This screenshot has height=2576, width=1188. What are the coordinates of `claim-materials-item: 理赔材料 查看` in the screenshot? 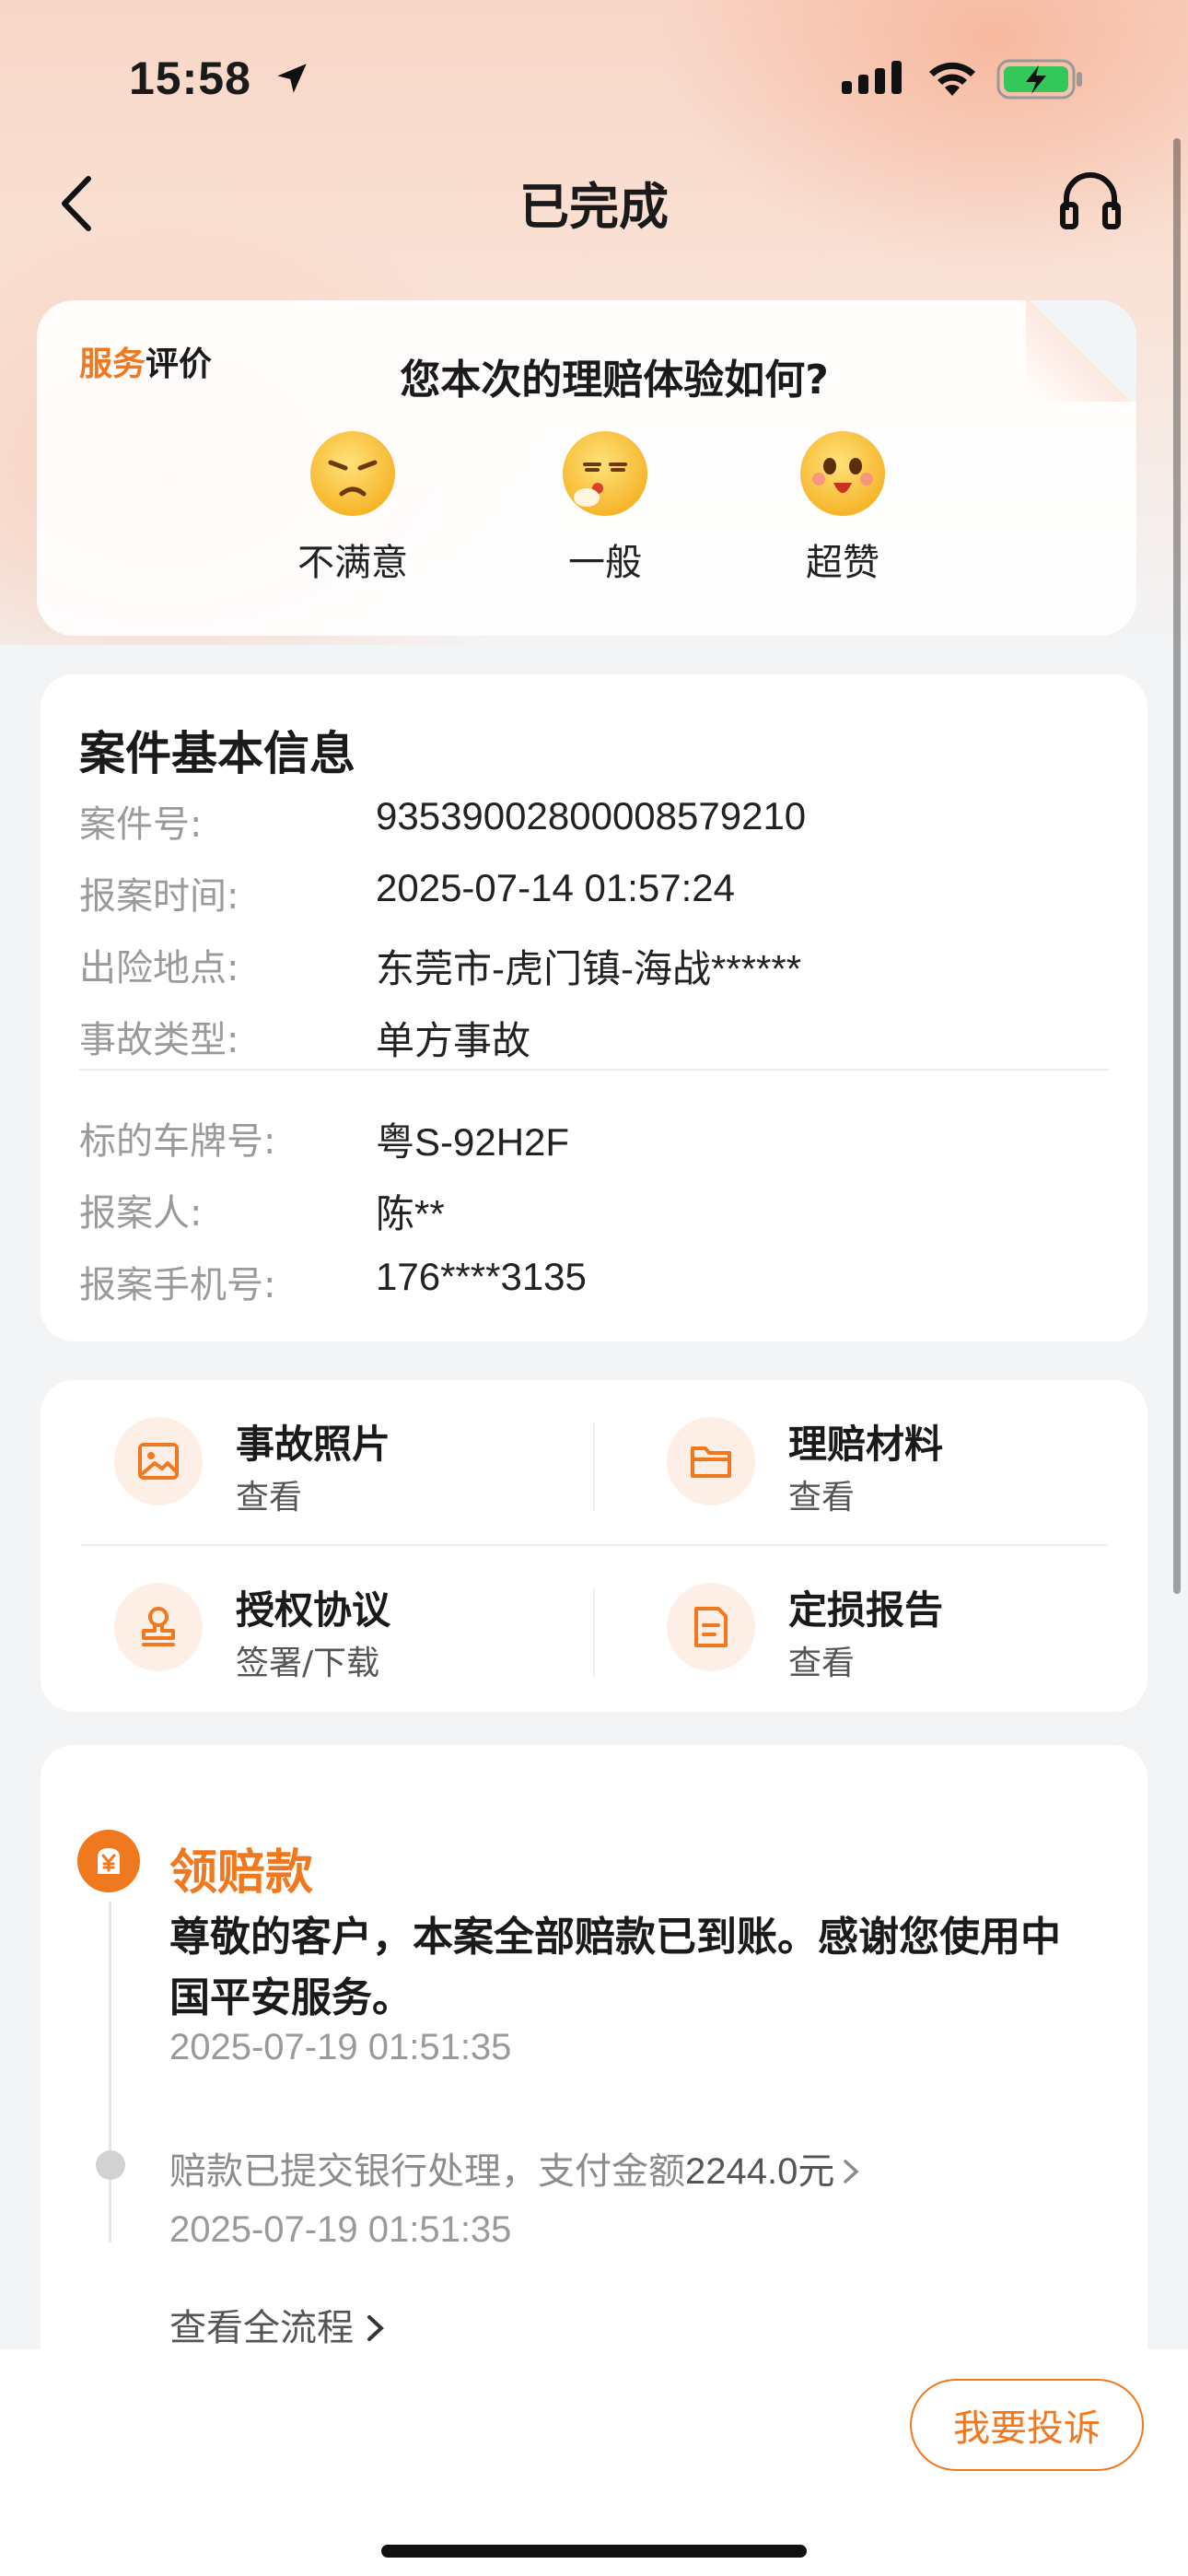 It's located at (851, 1458).